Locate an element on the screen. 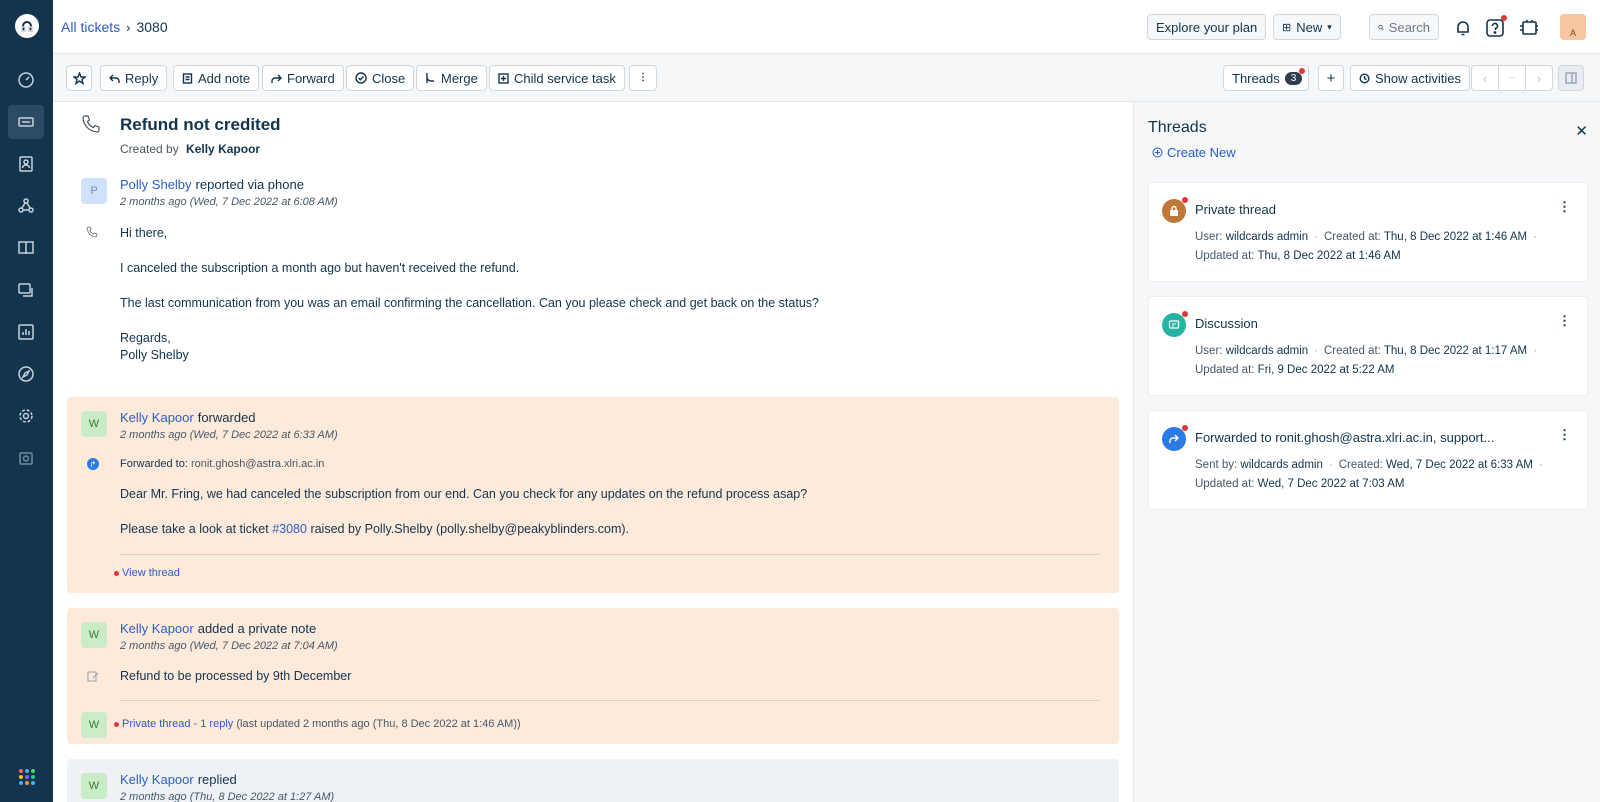  view-thread-link: View thread is located at coordinates (147, 573).